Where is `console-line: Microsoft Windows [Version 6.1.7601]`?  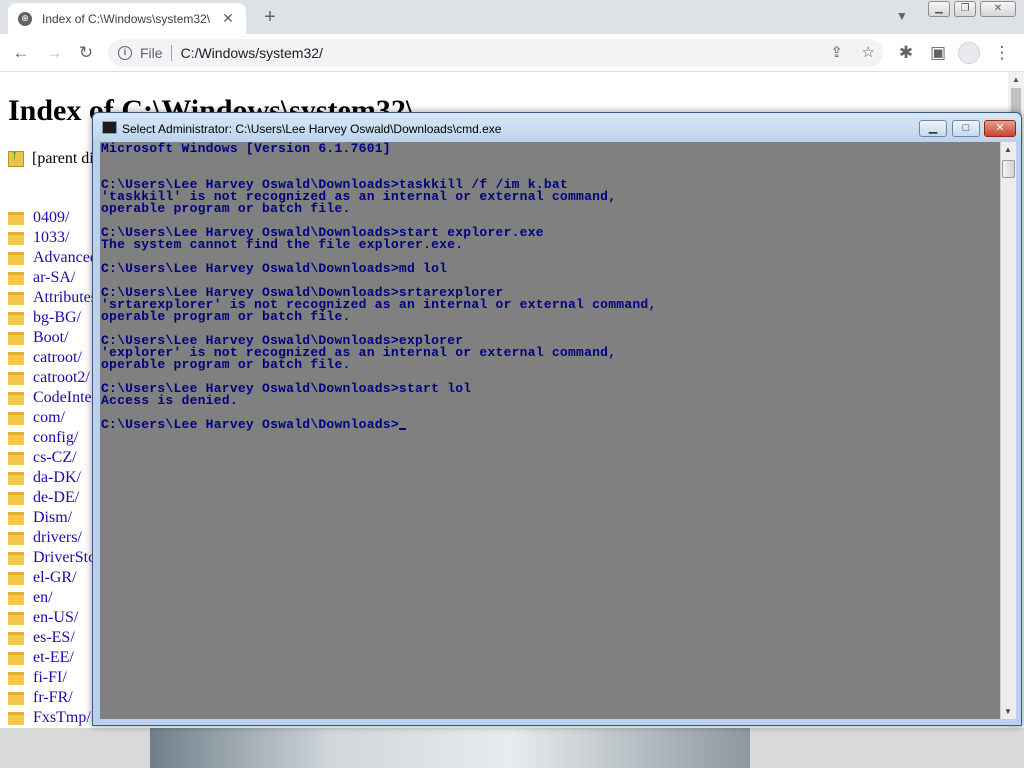
console-line: Microsoft Windows [Version 6.1.7601] is located at coordinates (550, 148).